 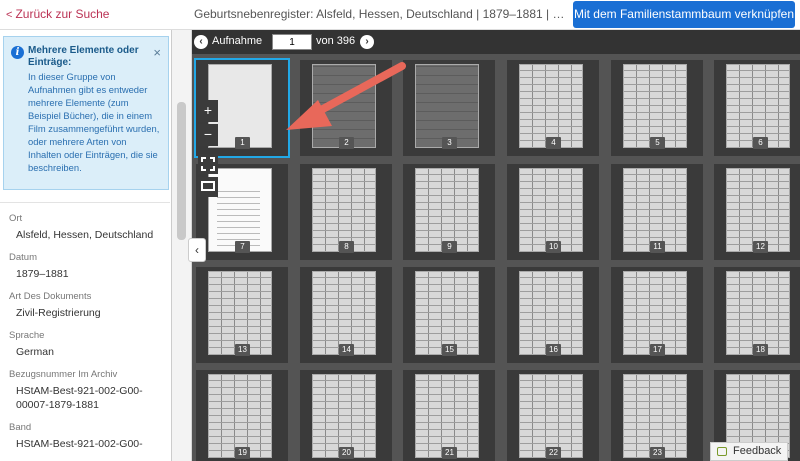 I want to click on thumbnail-number: 23, so click(x=657, y=453).